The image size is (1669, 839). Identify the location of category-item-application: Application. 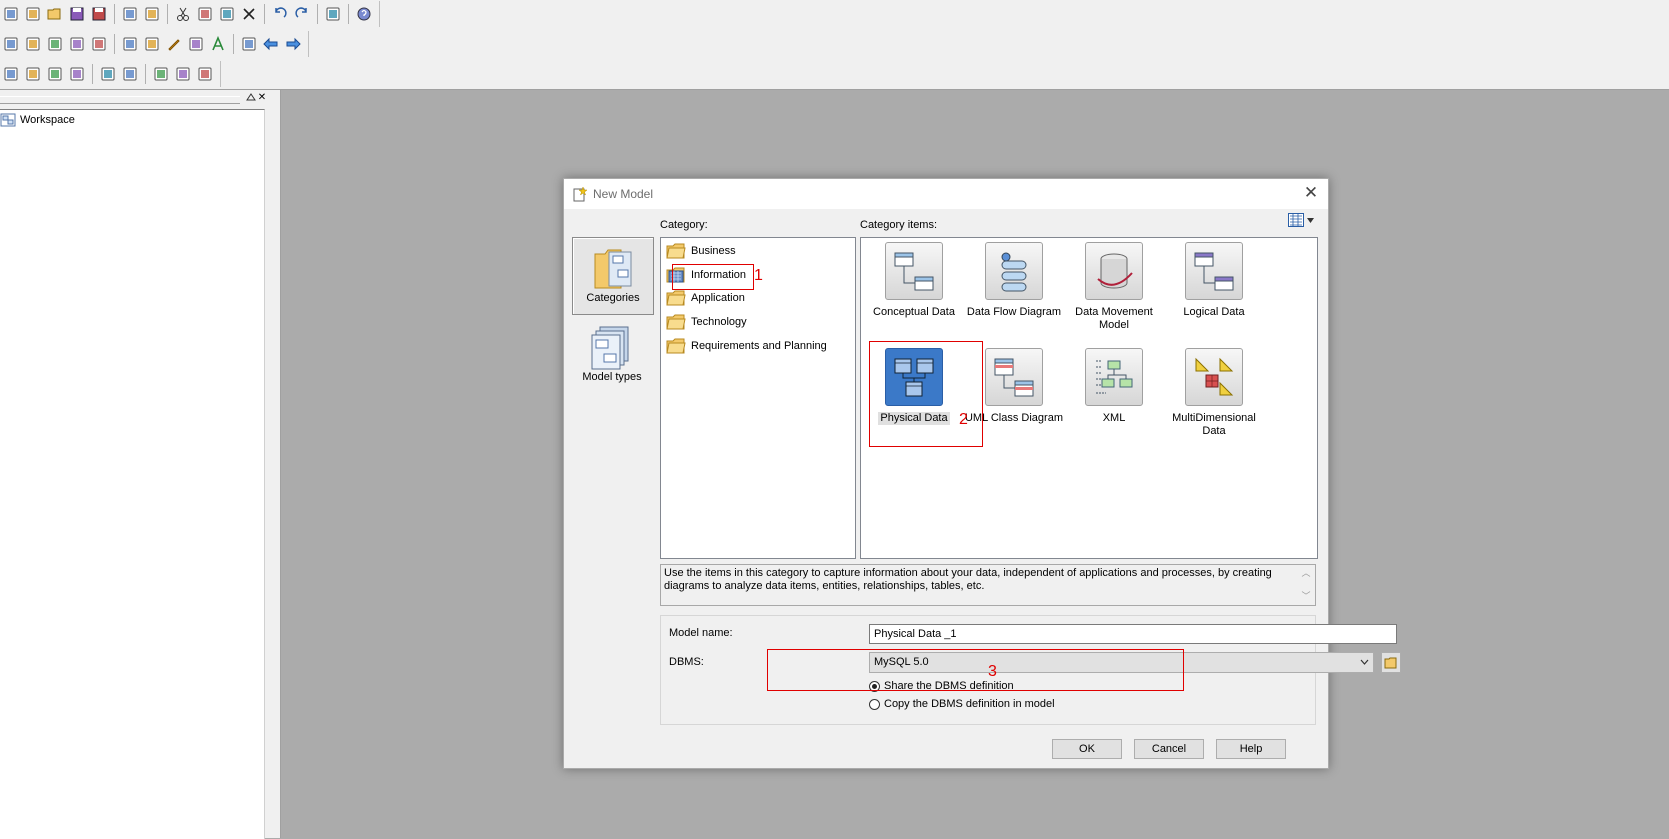
(705, 298).